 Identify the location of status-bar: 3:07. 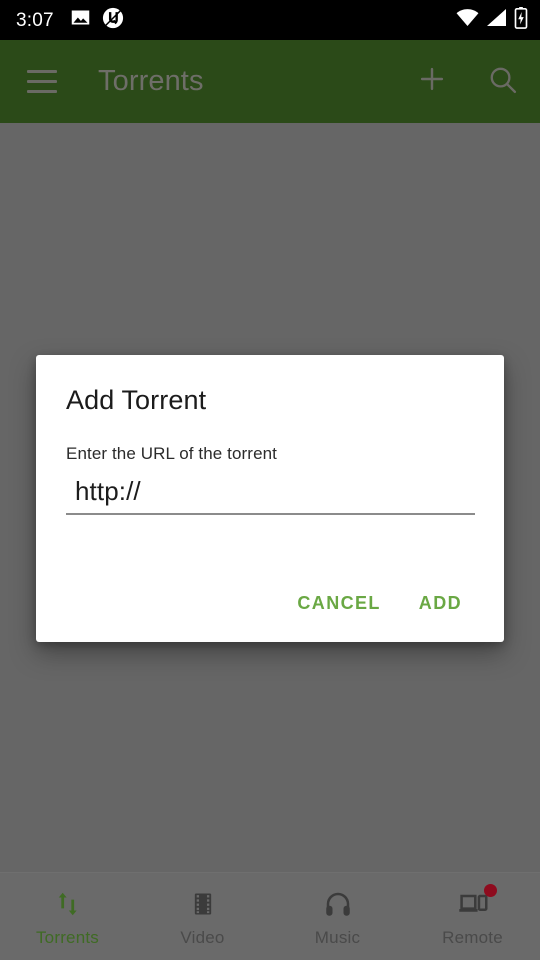
(270, 20).